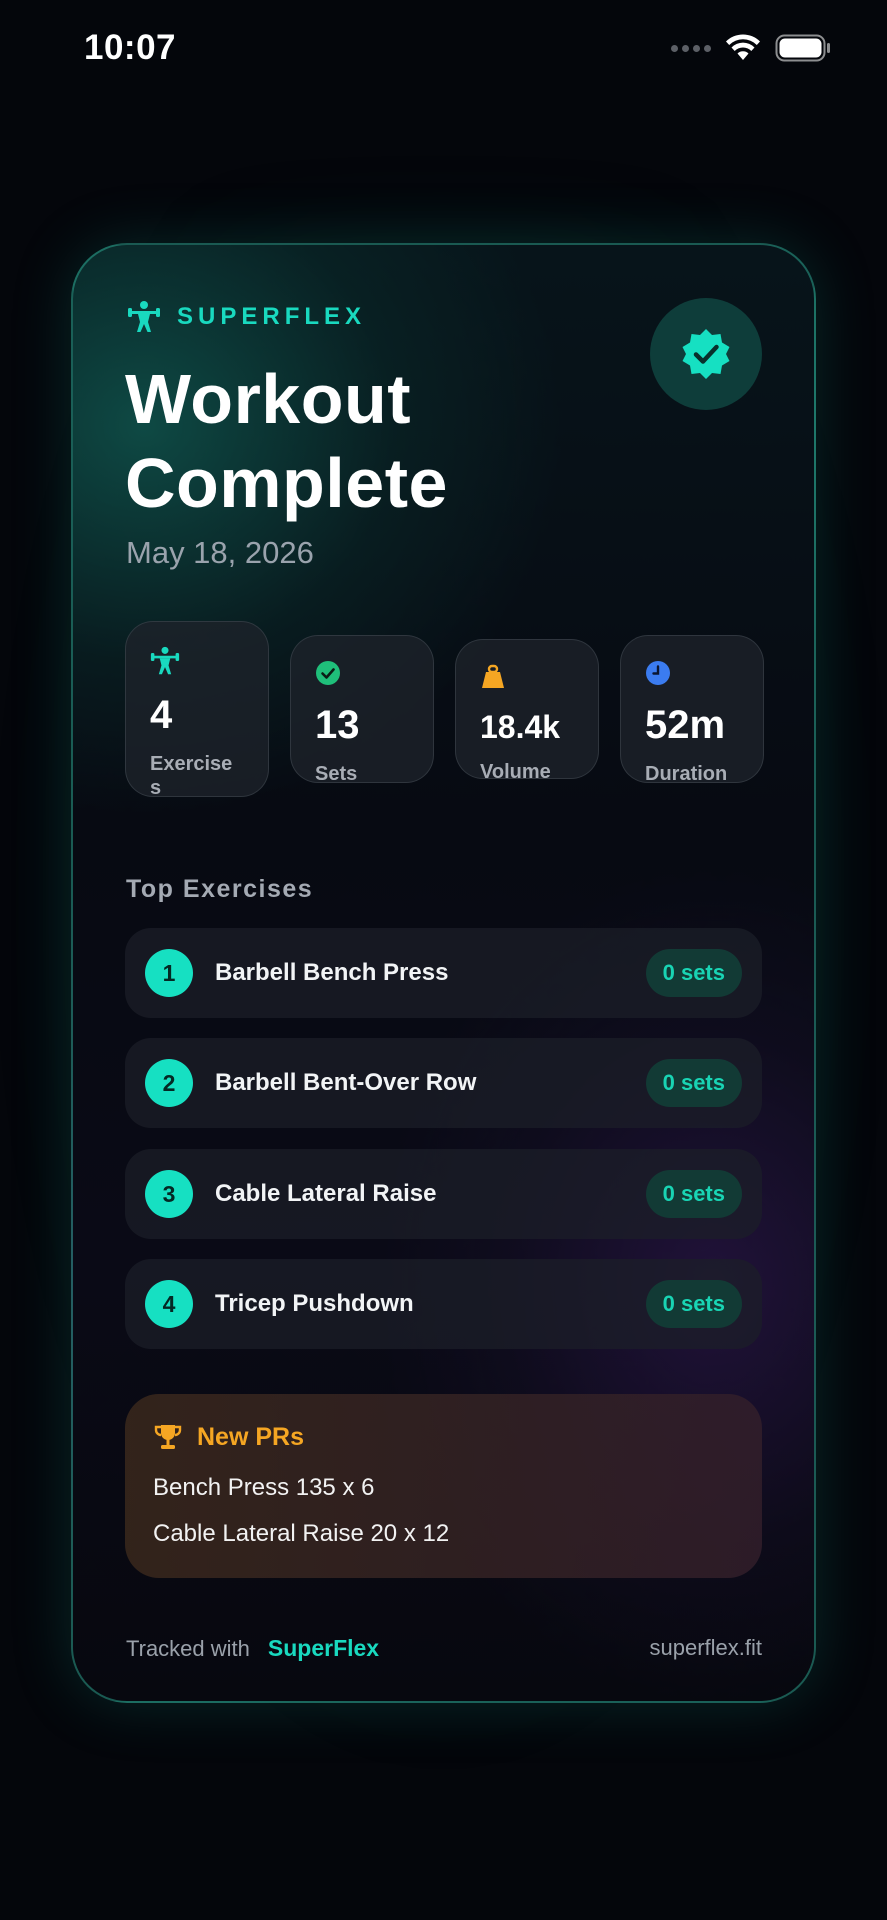 This screenshot has height=1920, width=887. I want to click on brand-name: SUPERFLEX, so click(272, 316).